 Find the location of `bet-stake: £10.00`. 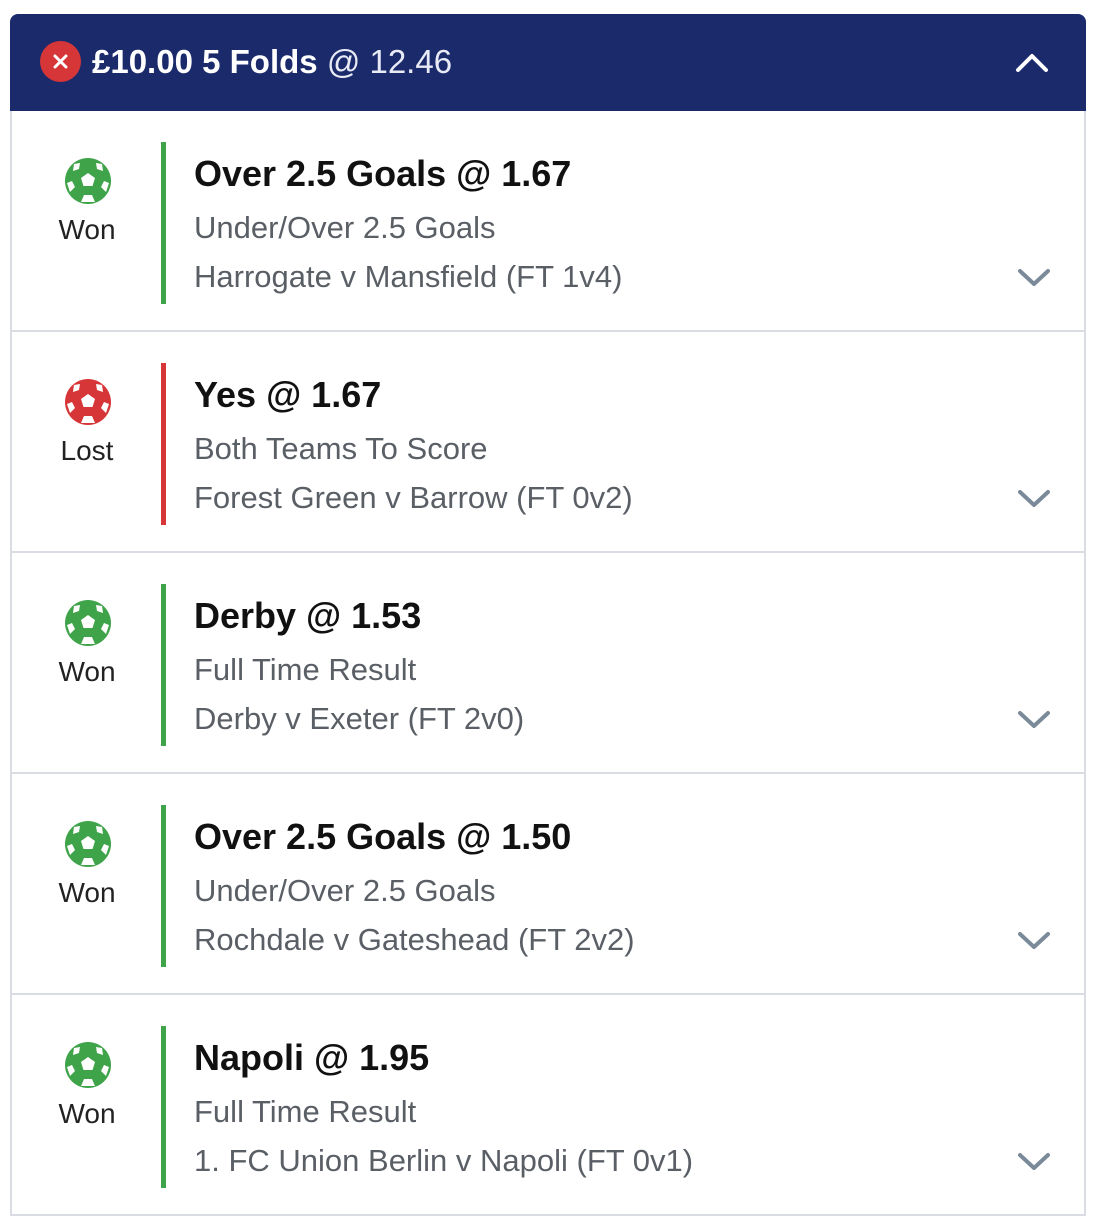

bet-stake: £10.00 is located at coordinates (142, 61).